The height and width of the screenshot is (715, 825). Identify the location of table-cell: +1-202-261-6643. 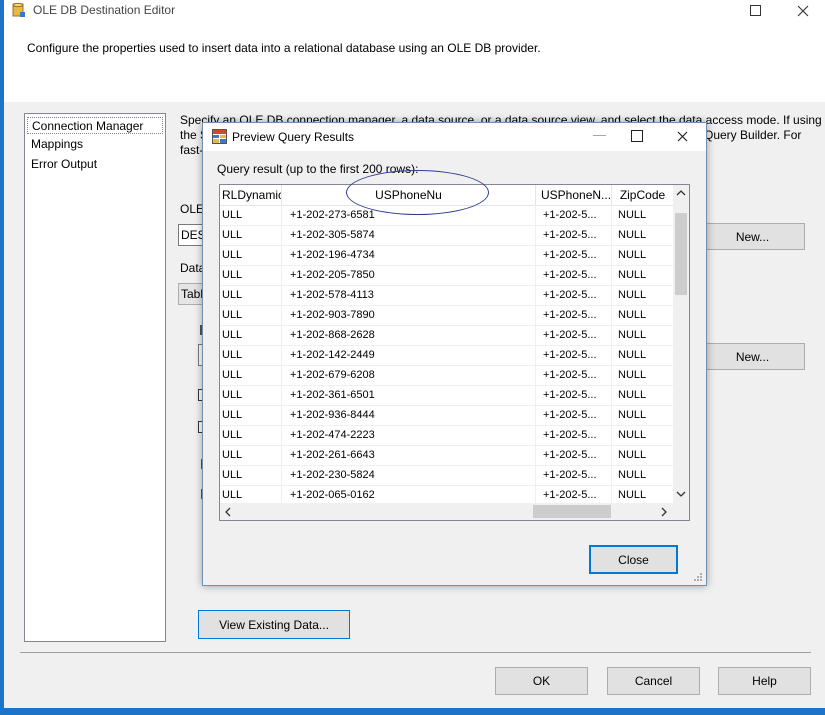
(409, 455).